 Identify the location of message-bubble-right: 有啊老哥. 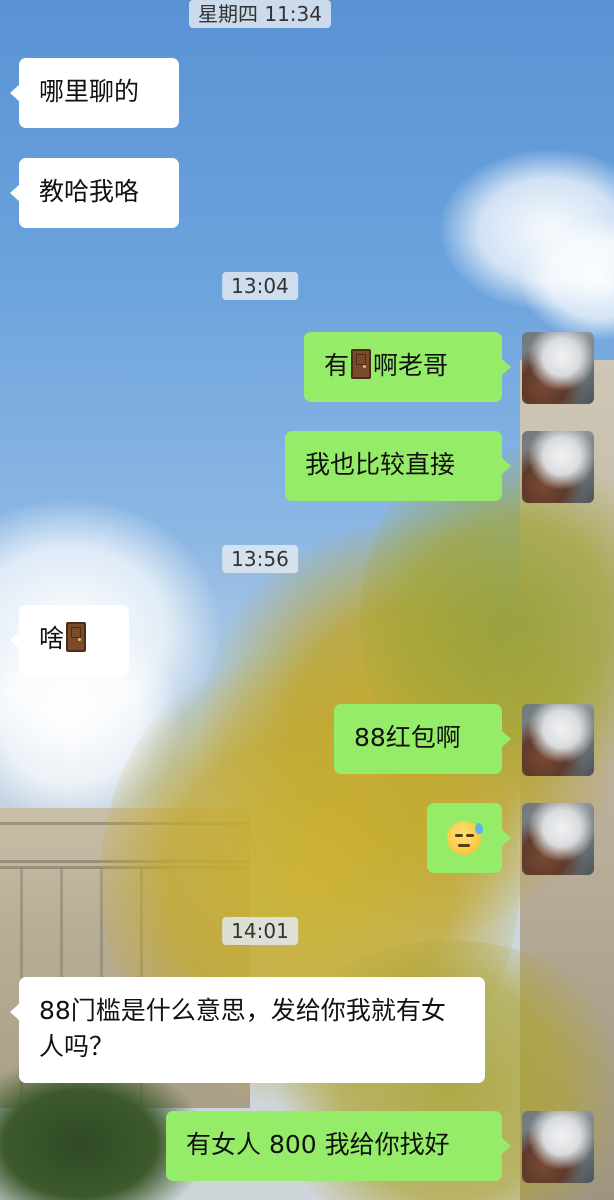
(407, 367).